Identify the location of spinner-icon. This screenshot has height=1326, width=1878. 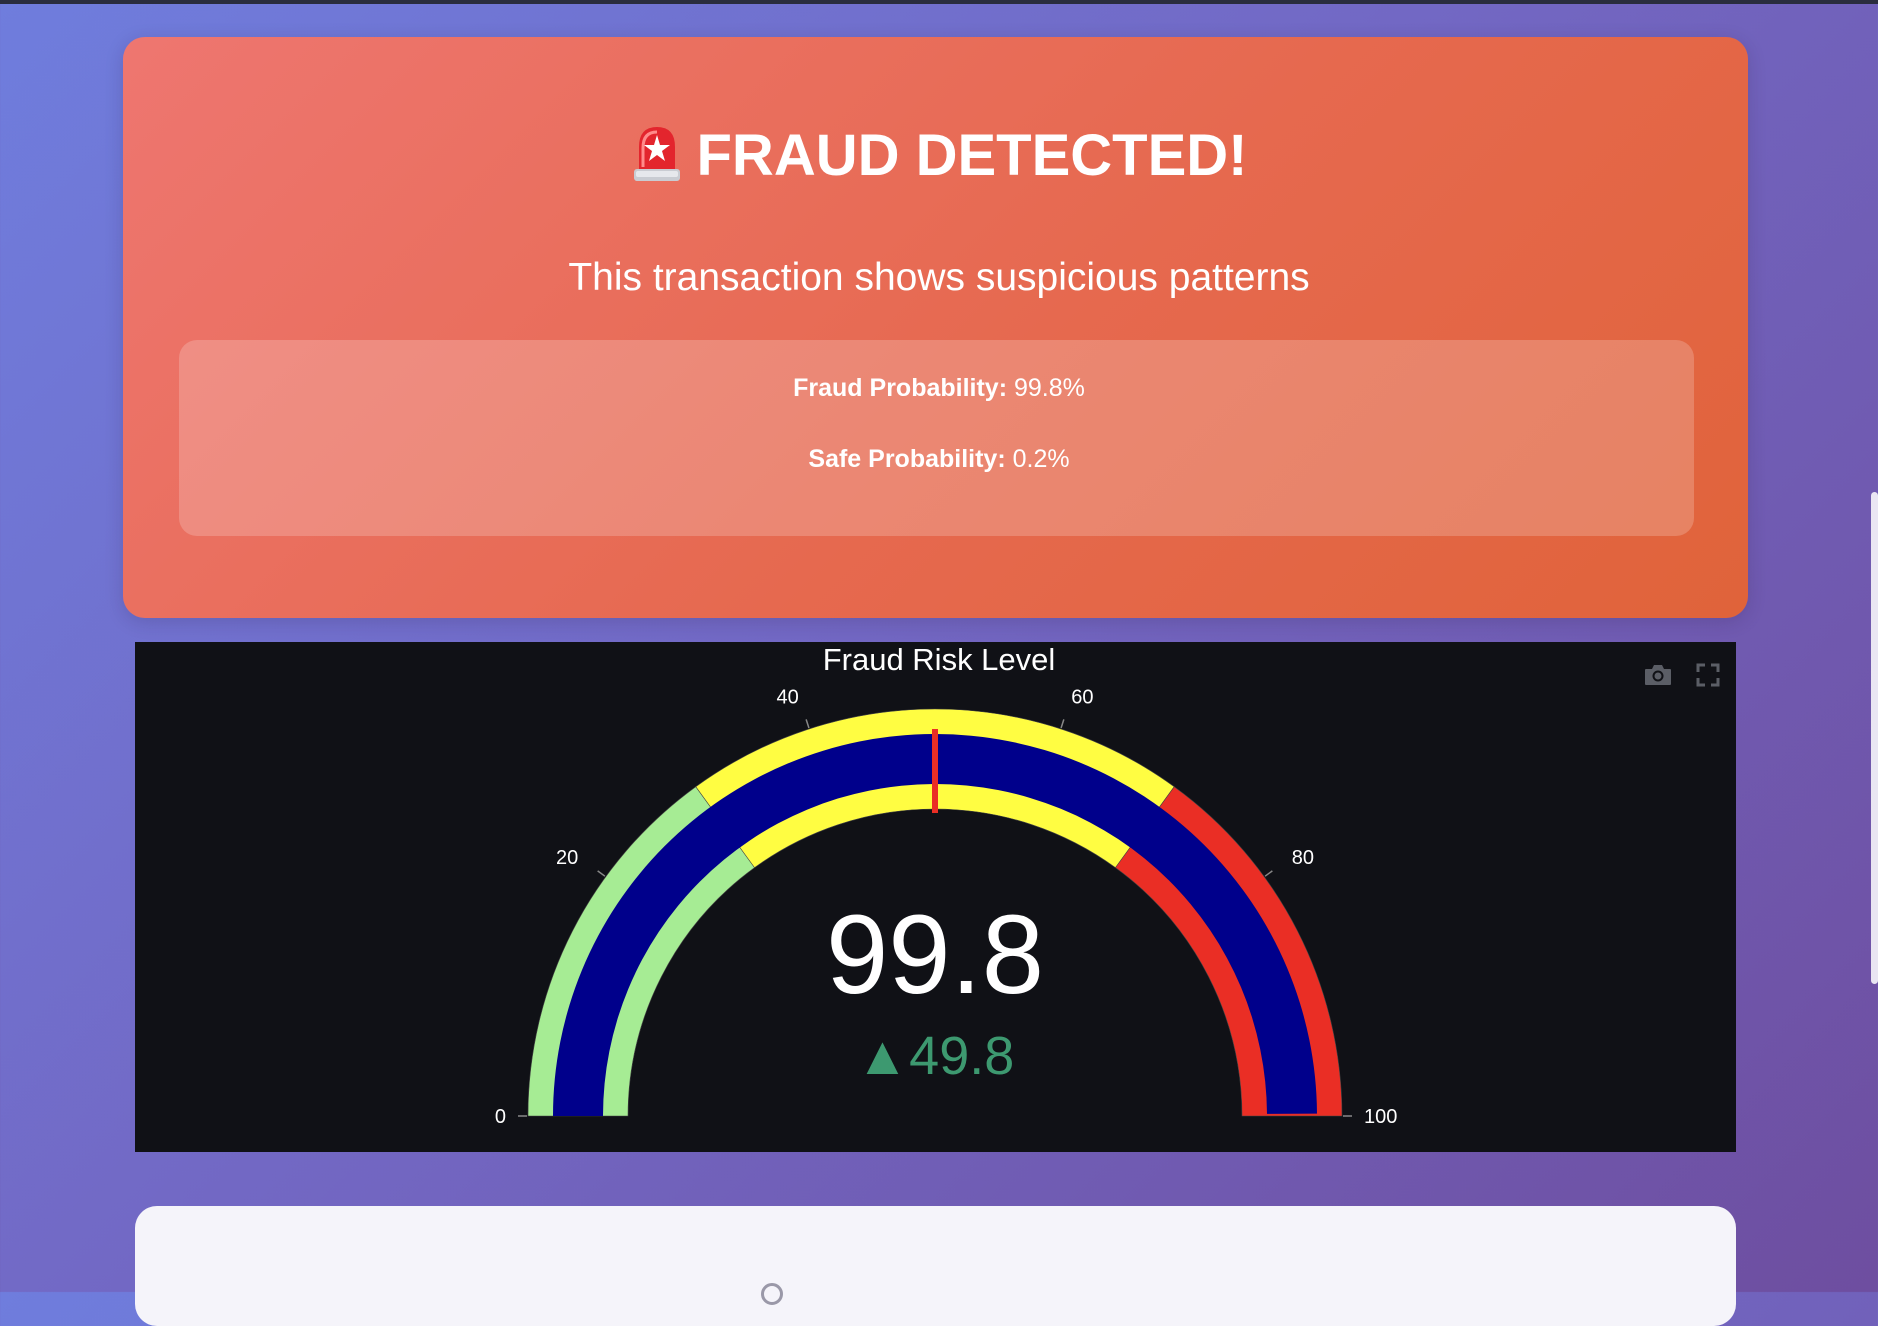
(772, 1294).